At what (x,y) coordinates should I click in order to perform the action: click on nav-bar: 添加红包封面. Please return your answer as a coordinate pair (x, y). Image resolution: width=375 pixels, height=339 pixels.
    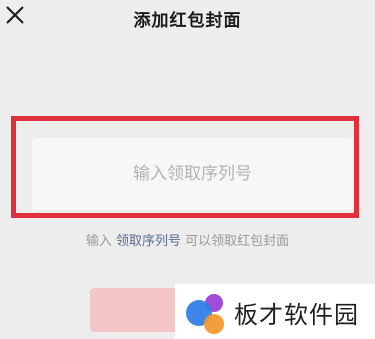
    Looking at the image, I should click on (187, 20).